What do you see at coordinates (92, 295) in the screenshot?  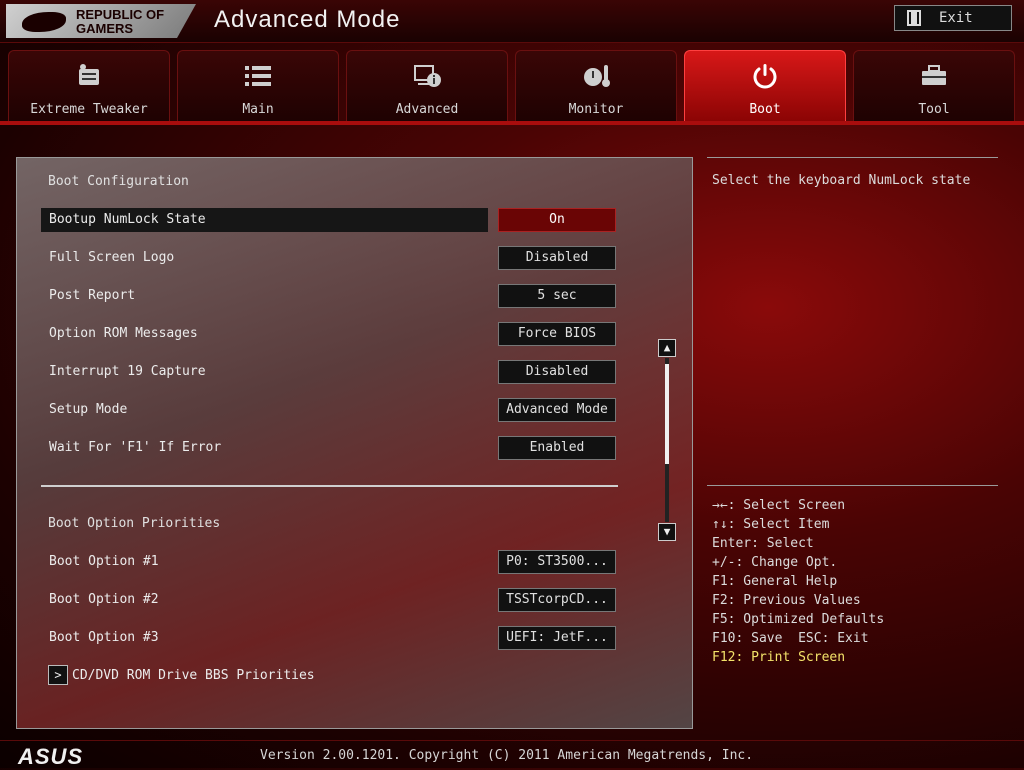 I see `setting-label: Post Report` at bounding box center [92, 295].